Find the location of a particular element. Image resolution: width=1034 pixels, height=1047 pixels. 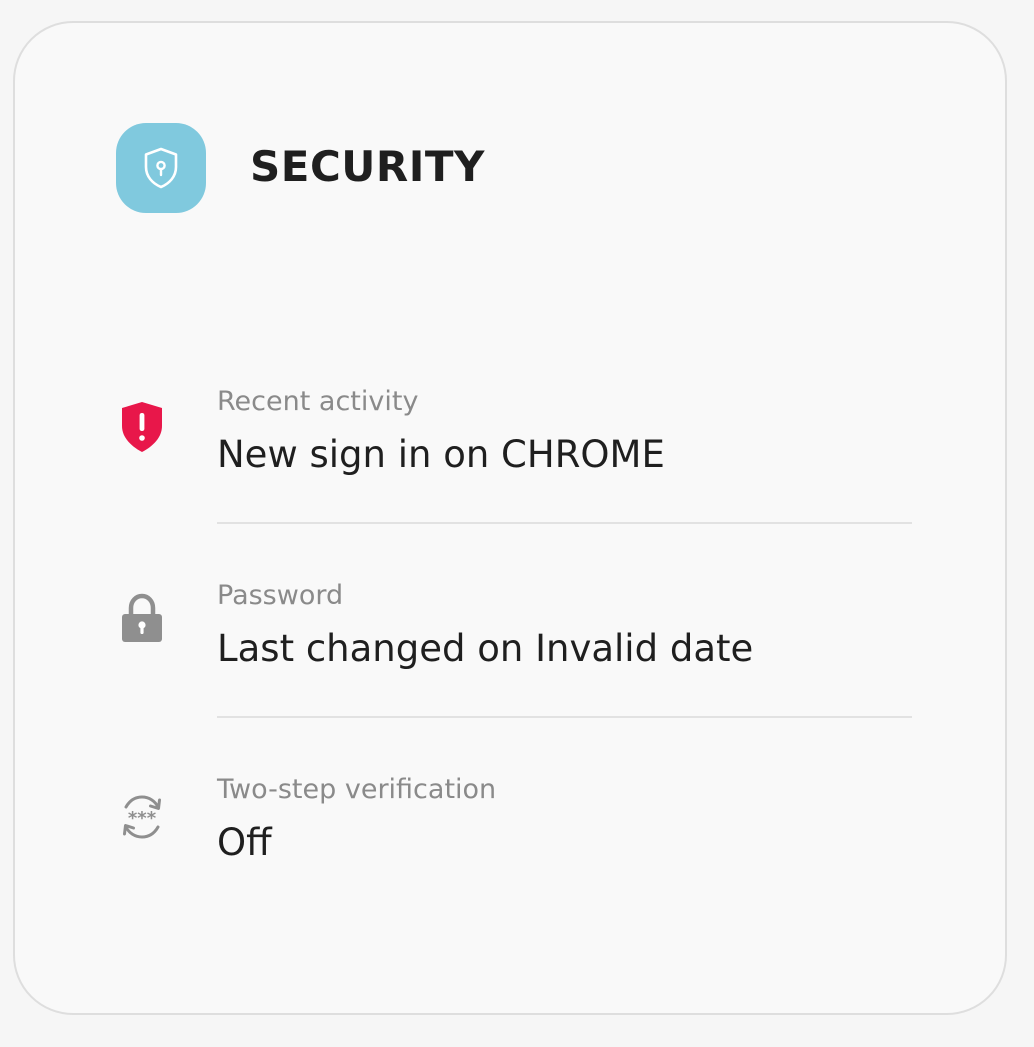

recent-activity-label: Recent activity is located at coordinates (318, 401).